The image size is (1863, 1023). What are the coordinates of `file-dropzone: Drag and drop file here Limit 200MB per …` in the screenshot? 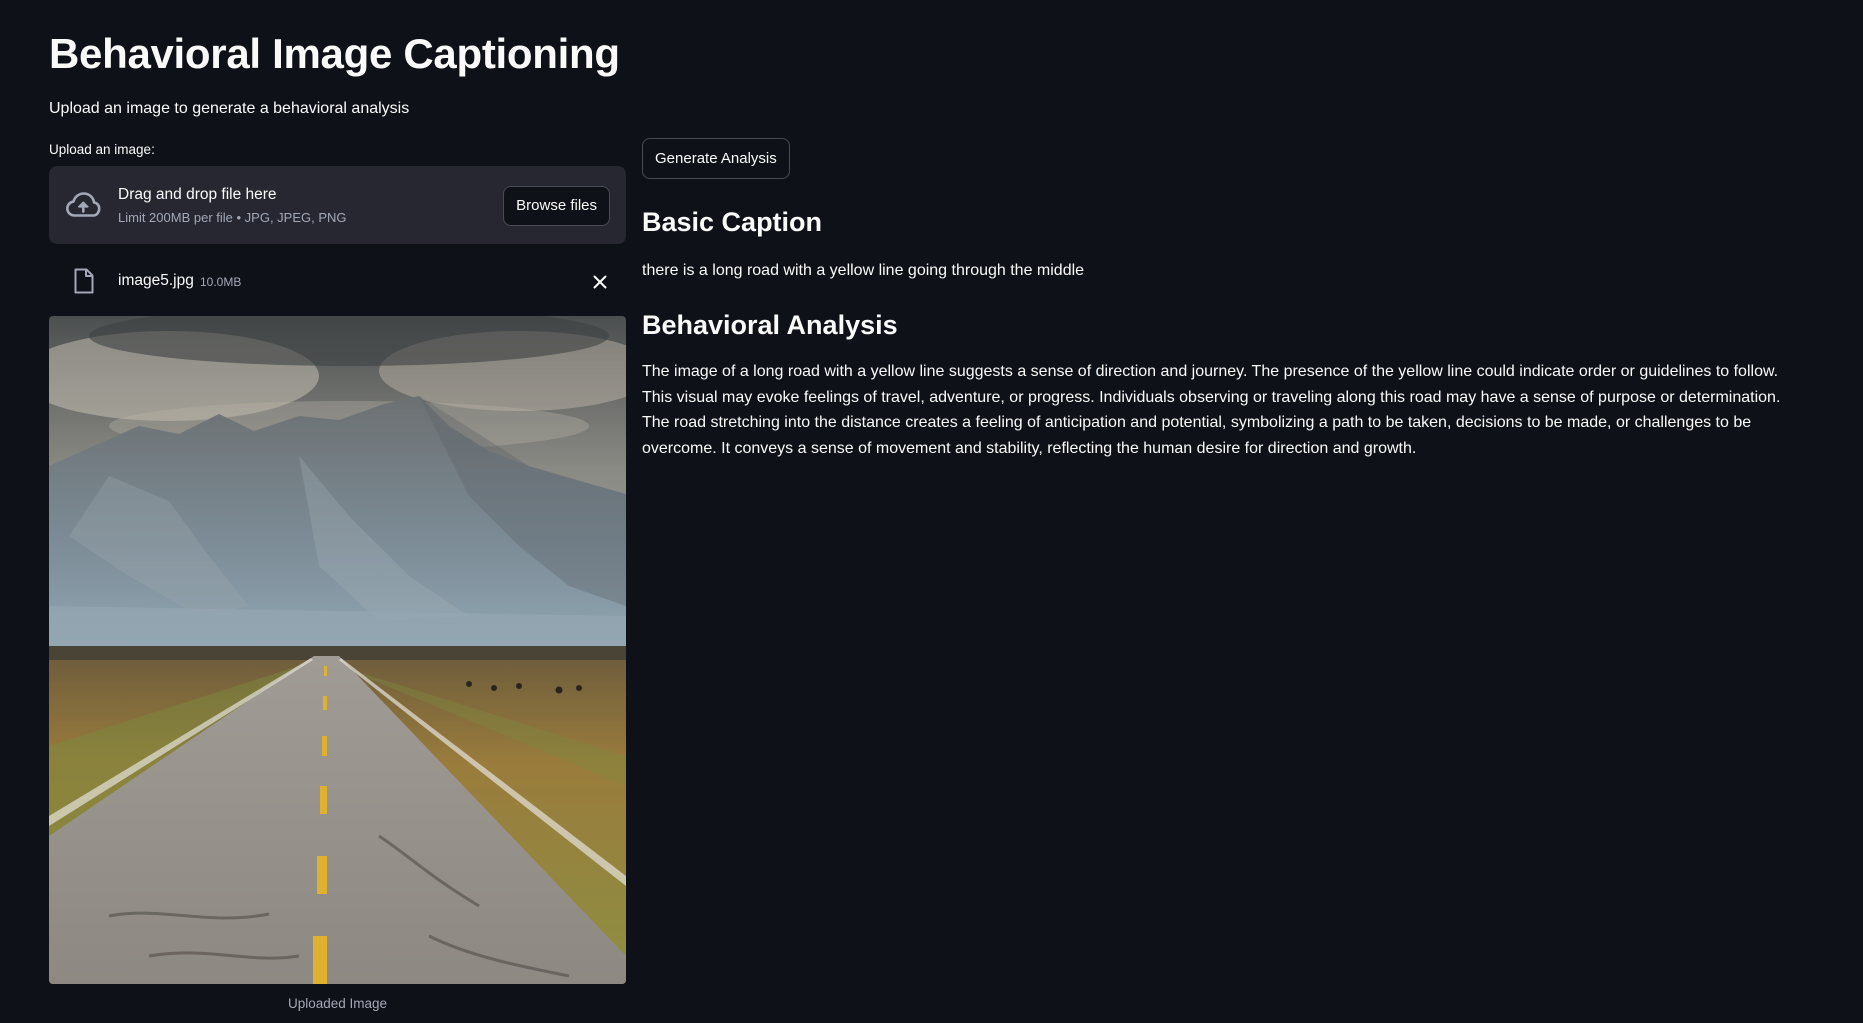 It's located at (337, 205).